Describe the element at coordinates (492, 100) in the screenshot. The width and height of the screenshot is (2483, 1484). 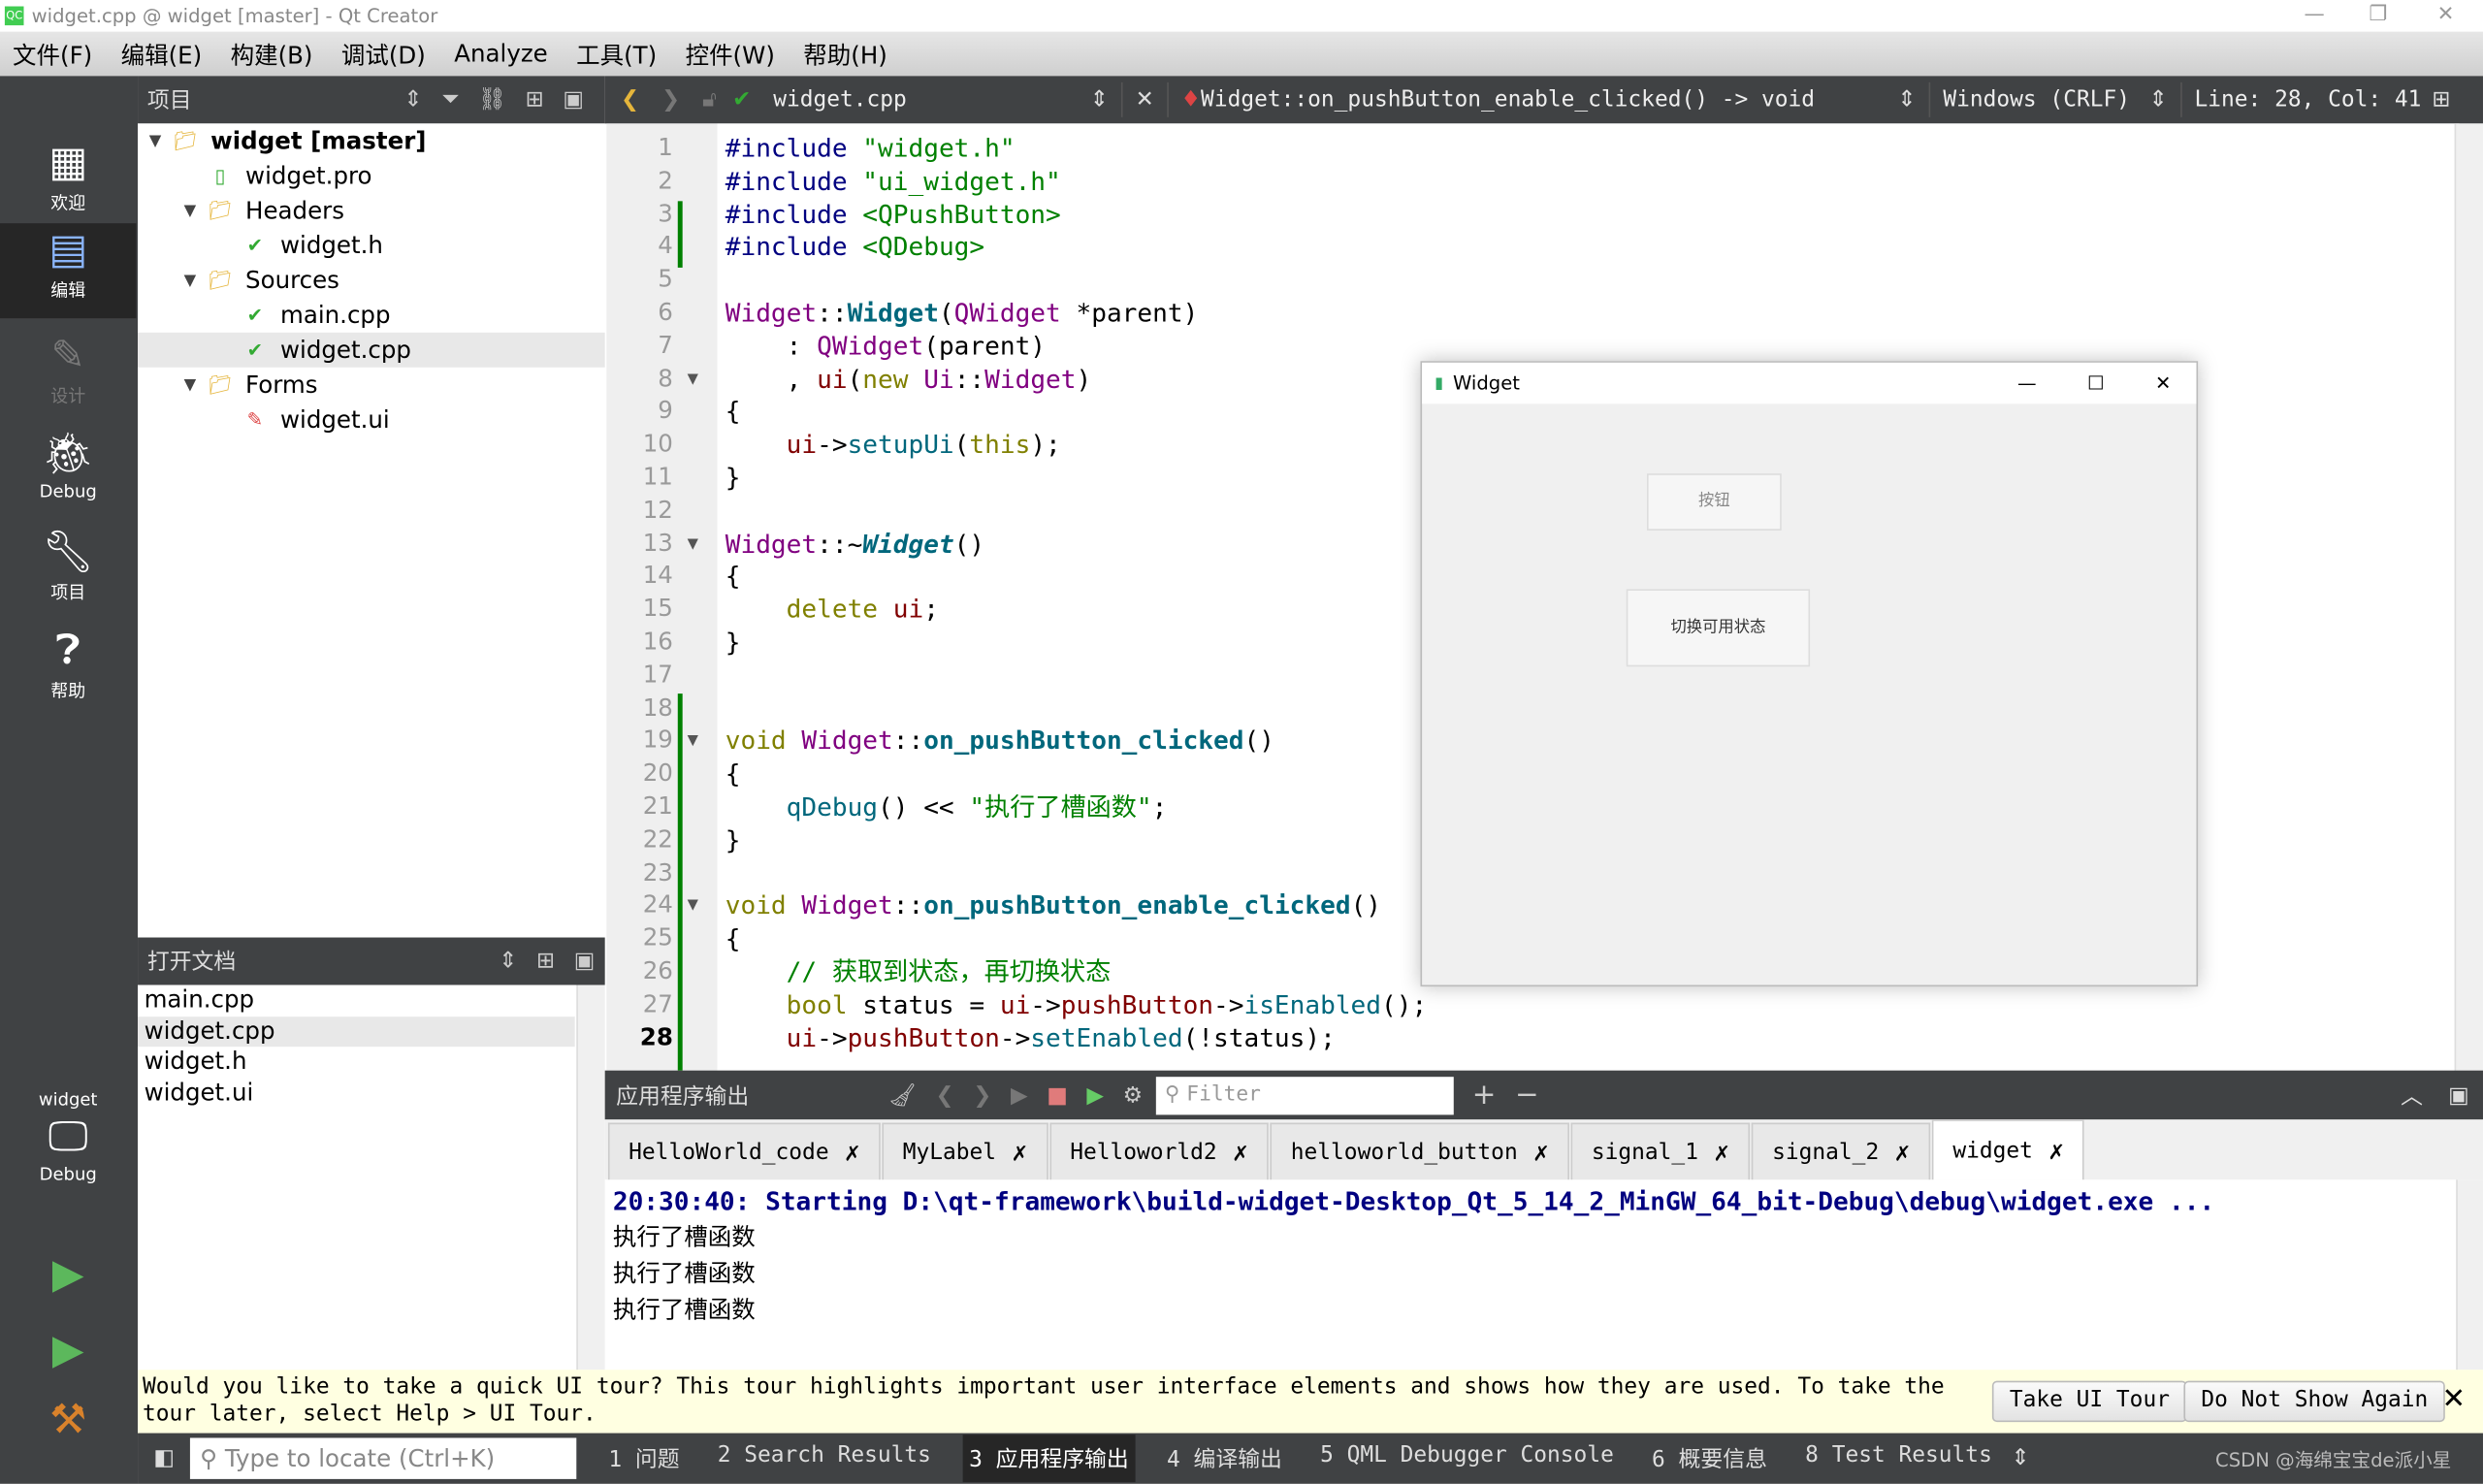
I see `link-icon: ⛓` at that location.